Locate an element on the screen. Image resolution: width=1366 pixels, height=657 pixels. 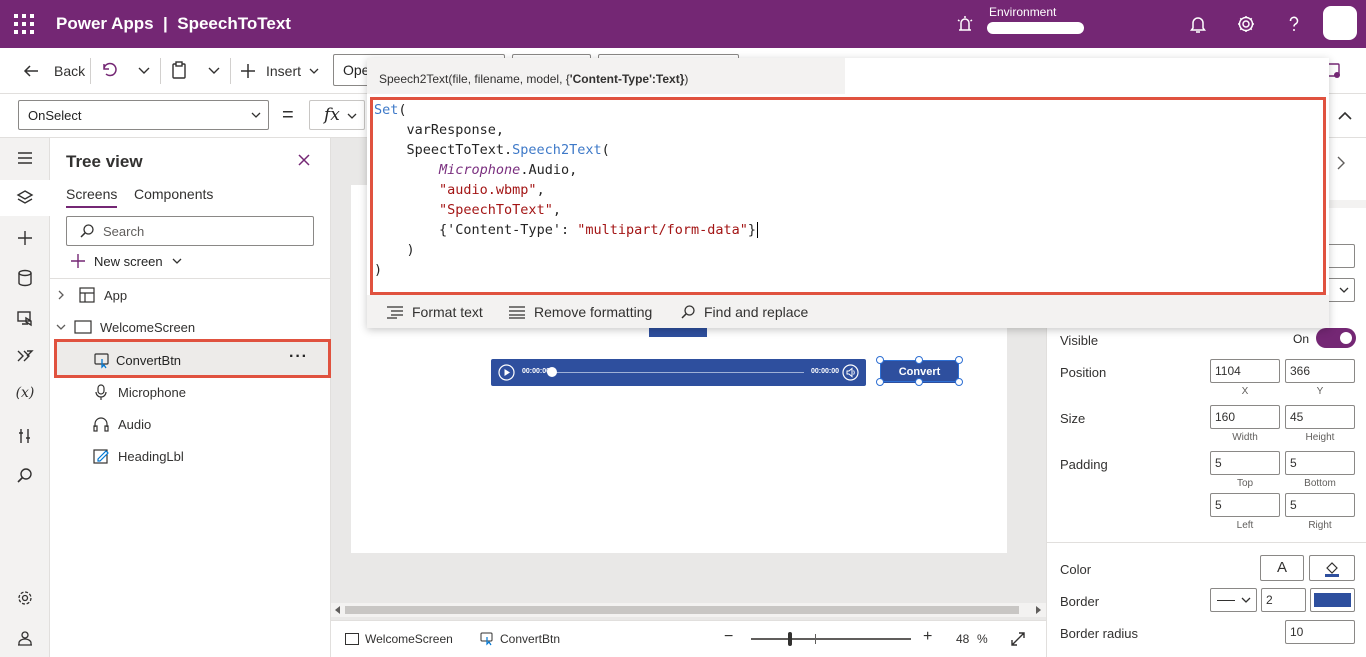
media-icon is located at coordinates (25, 318).